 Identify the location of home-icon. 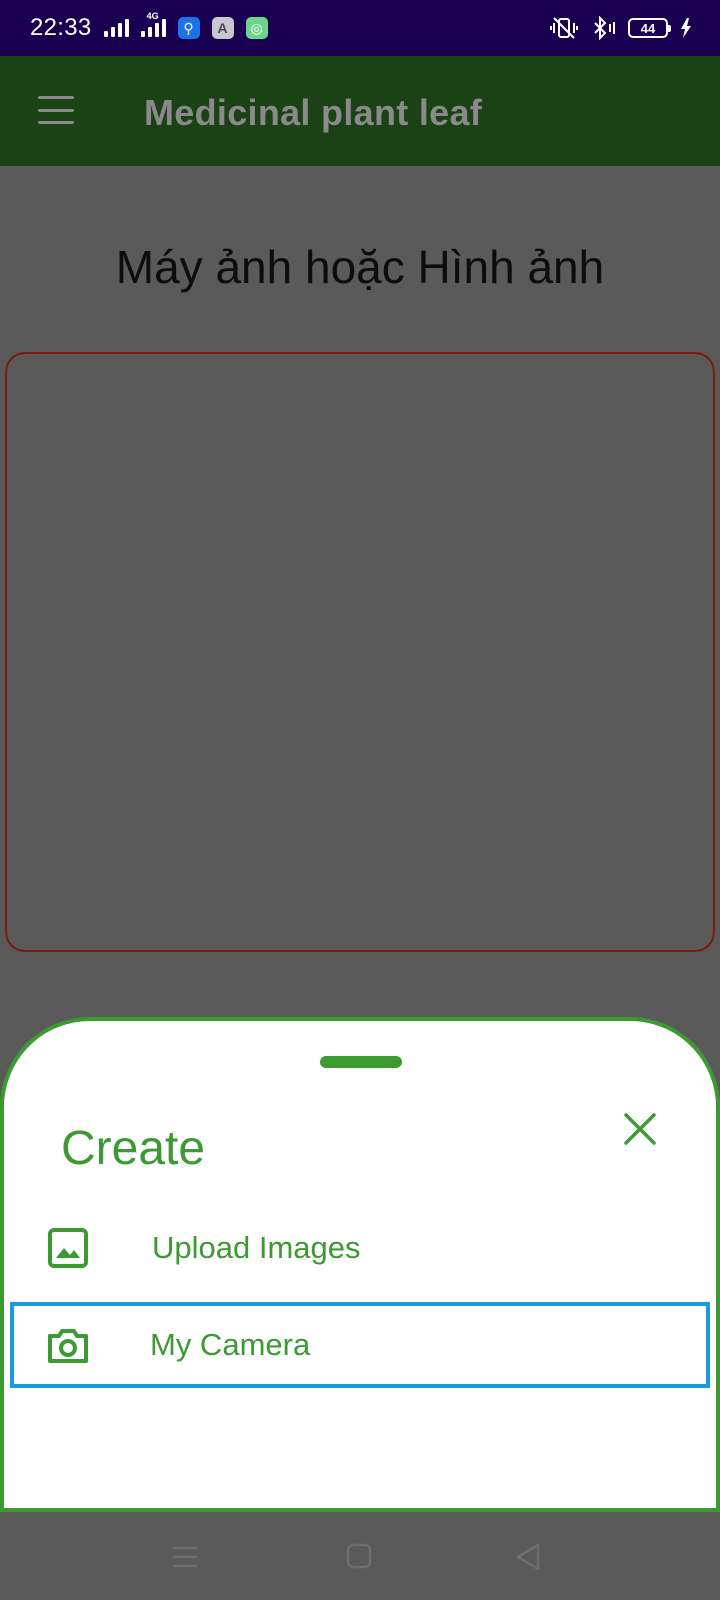
(360, 1557).